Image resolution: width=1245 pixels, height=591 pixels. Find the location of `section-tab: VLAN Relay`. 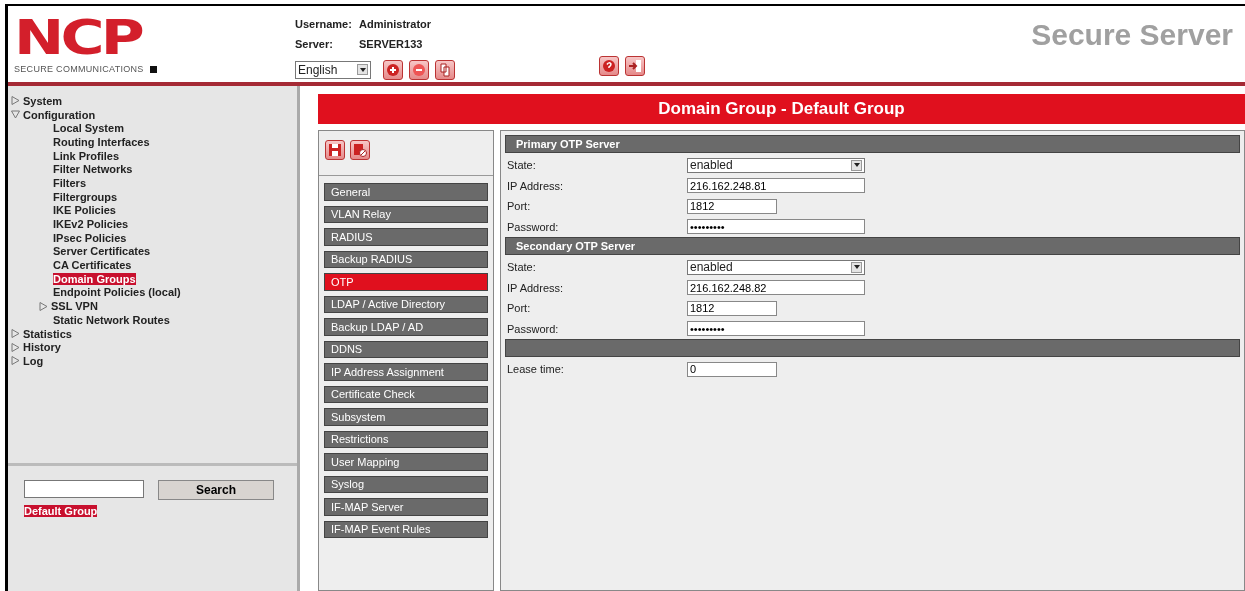

section-tab: VLAN Relay is located at coordinates (406, 214).